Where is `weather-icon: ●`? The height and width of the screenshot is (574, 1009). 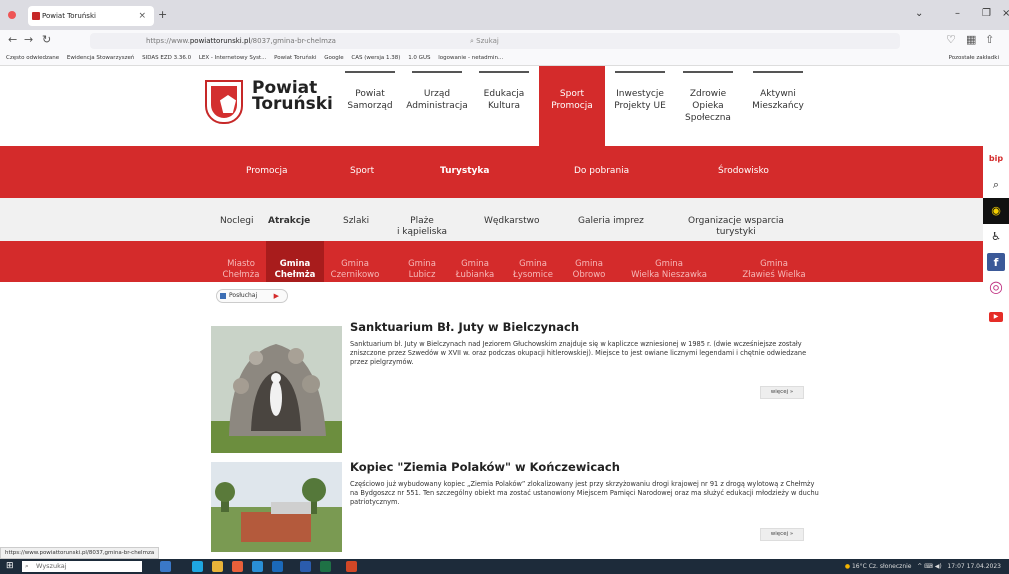
weather-icon: ● is located at coordinates (847, 566).